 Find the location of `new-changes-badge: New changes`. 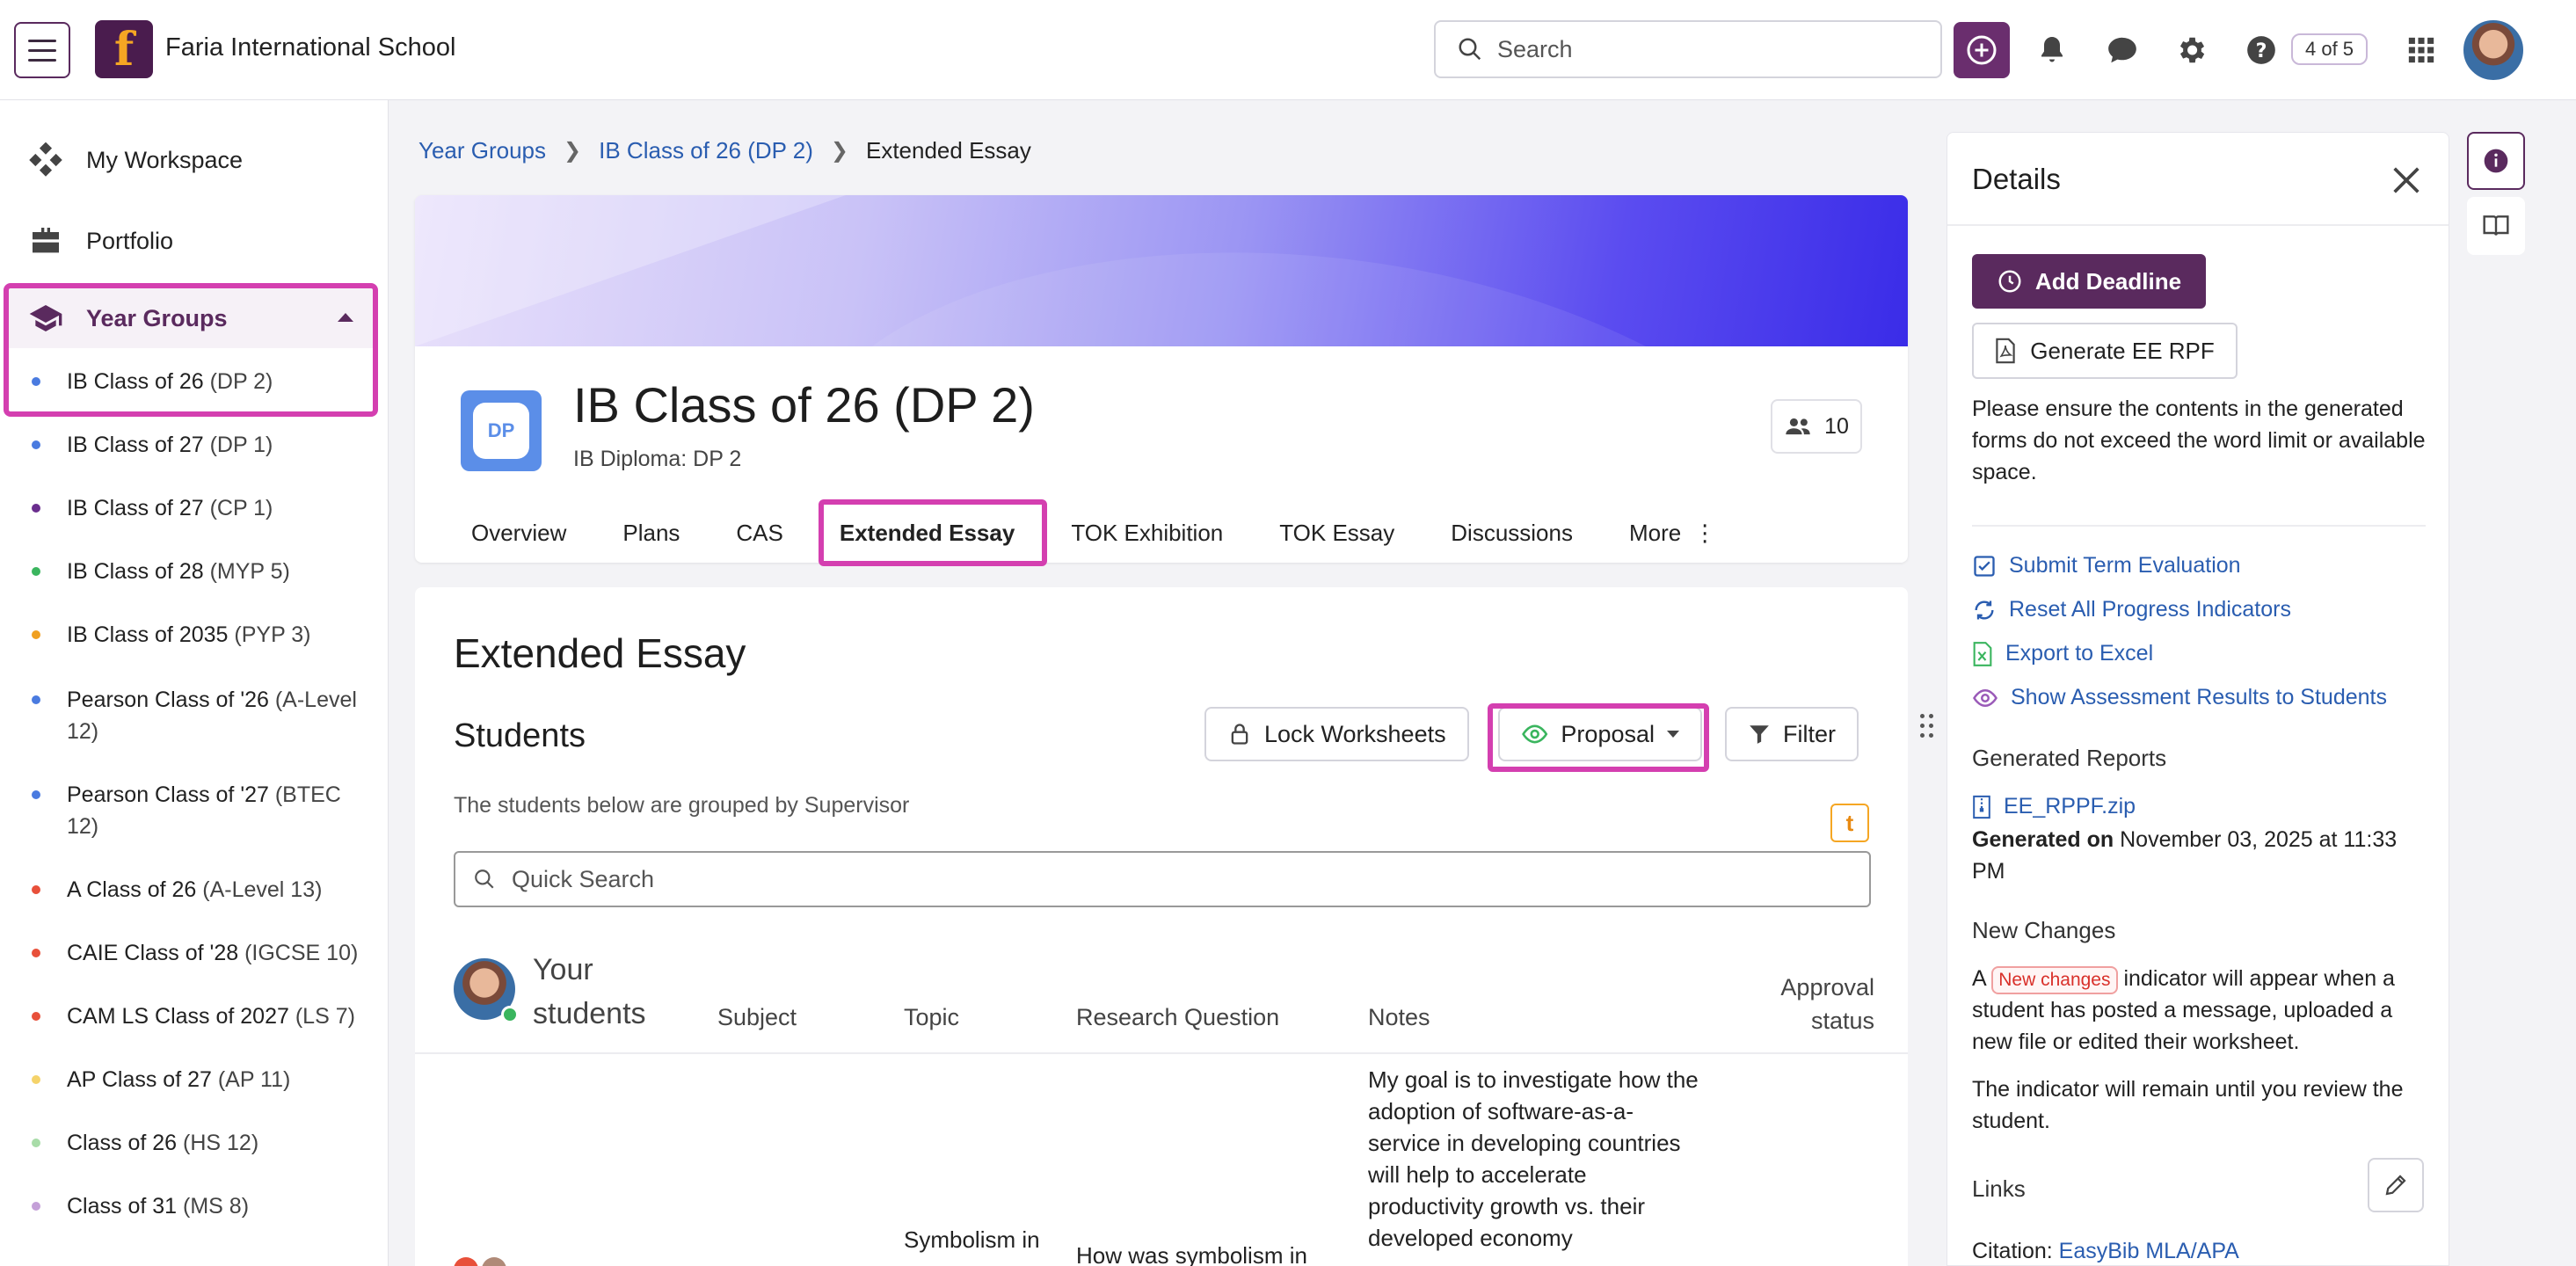

new-changes-badge: New changes is located at coordinates (2054, 980).